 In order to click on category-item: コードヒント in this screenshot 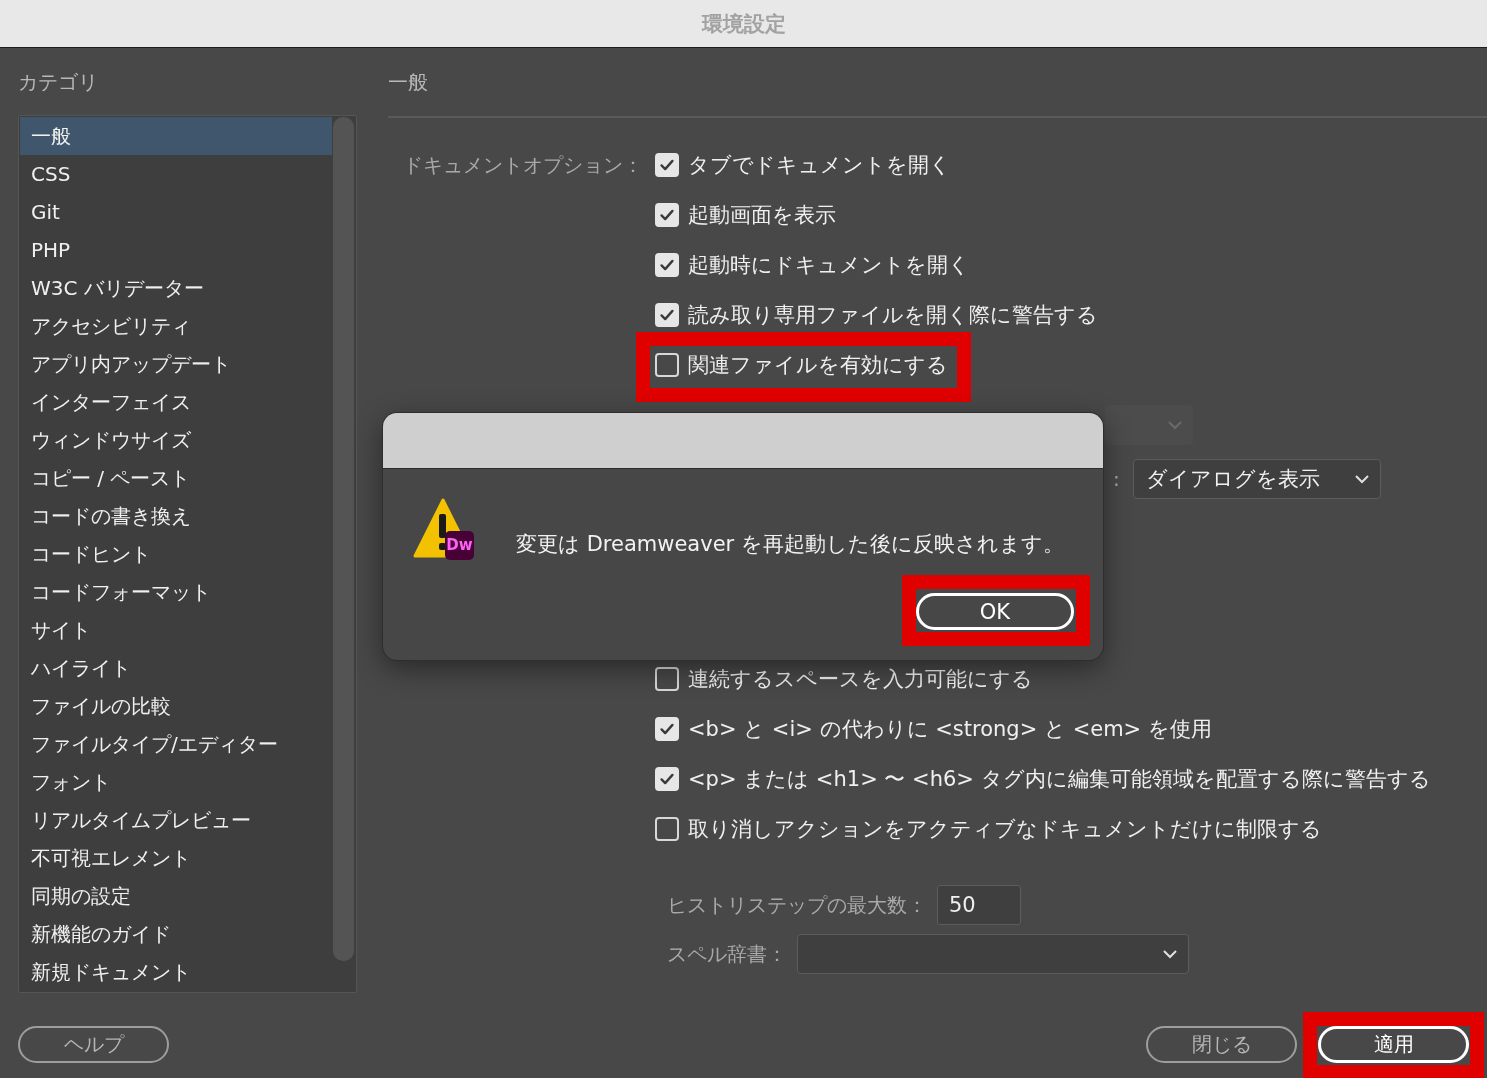, I will do `click(176, 554)`.